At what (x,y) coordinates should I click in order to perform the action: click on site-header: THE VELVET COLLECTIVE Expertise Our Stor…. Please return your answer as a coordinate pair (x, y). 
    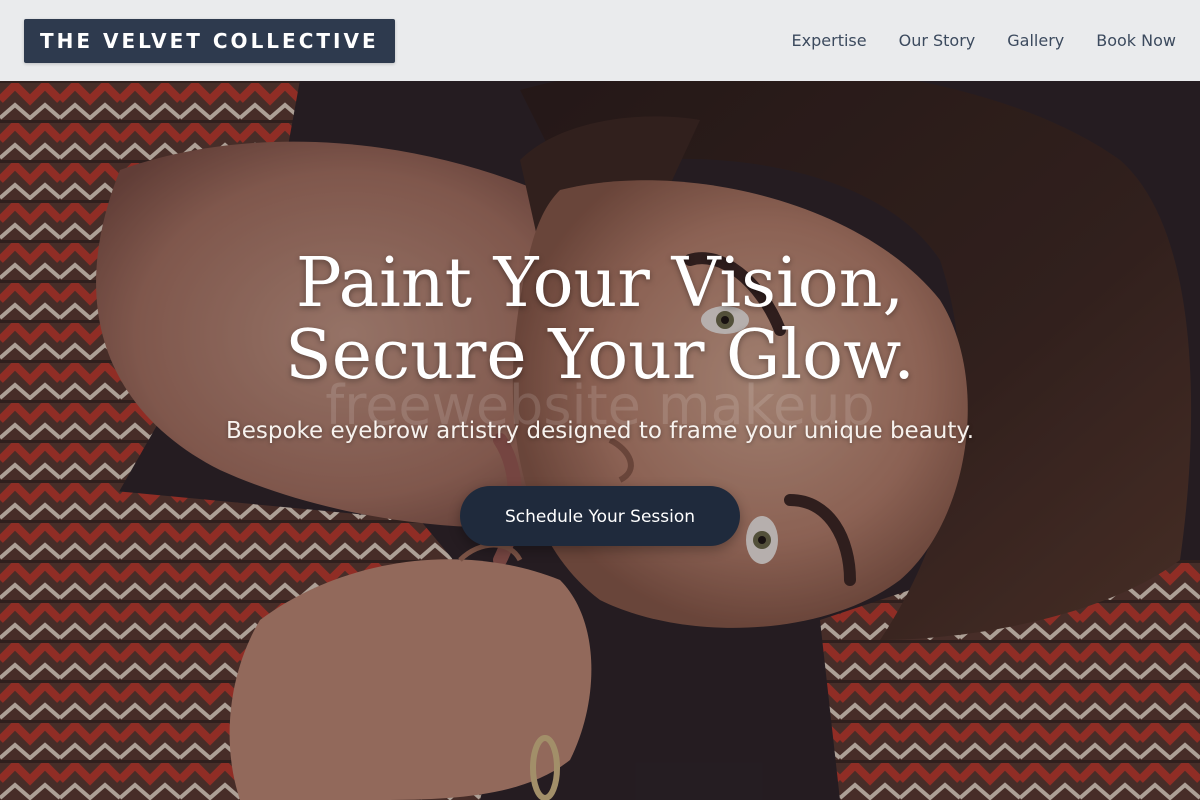
    Looking at the image, I should click on (600, 40).